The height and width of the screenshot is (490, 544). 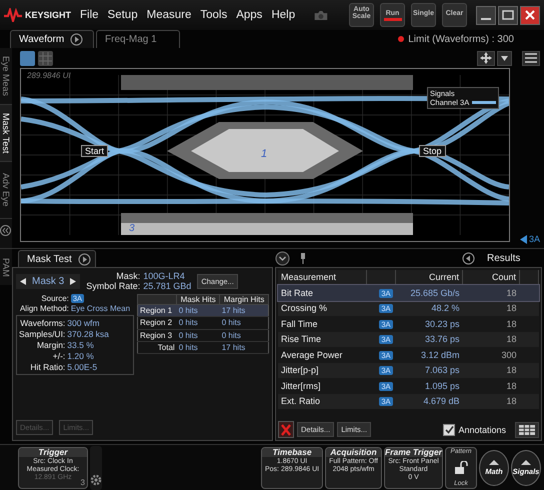 What do you see at coordinates (52, 39) in the screenshot?
I see `tab: Waveform` at bounding box center [52, 39].